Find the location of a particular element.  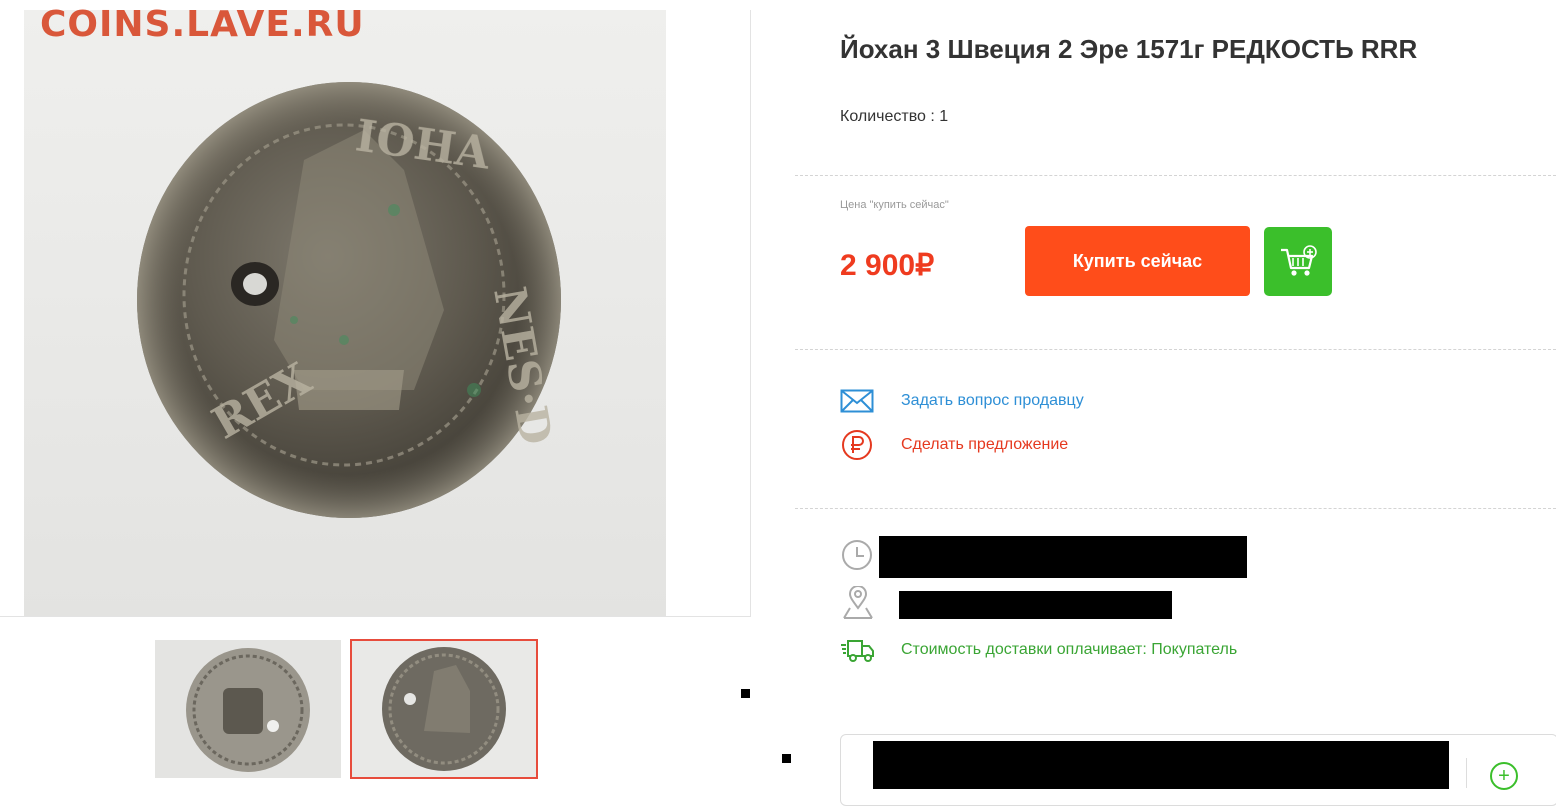

truck-icon is located at coordinates (858, 650).